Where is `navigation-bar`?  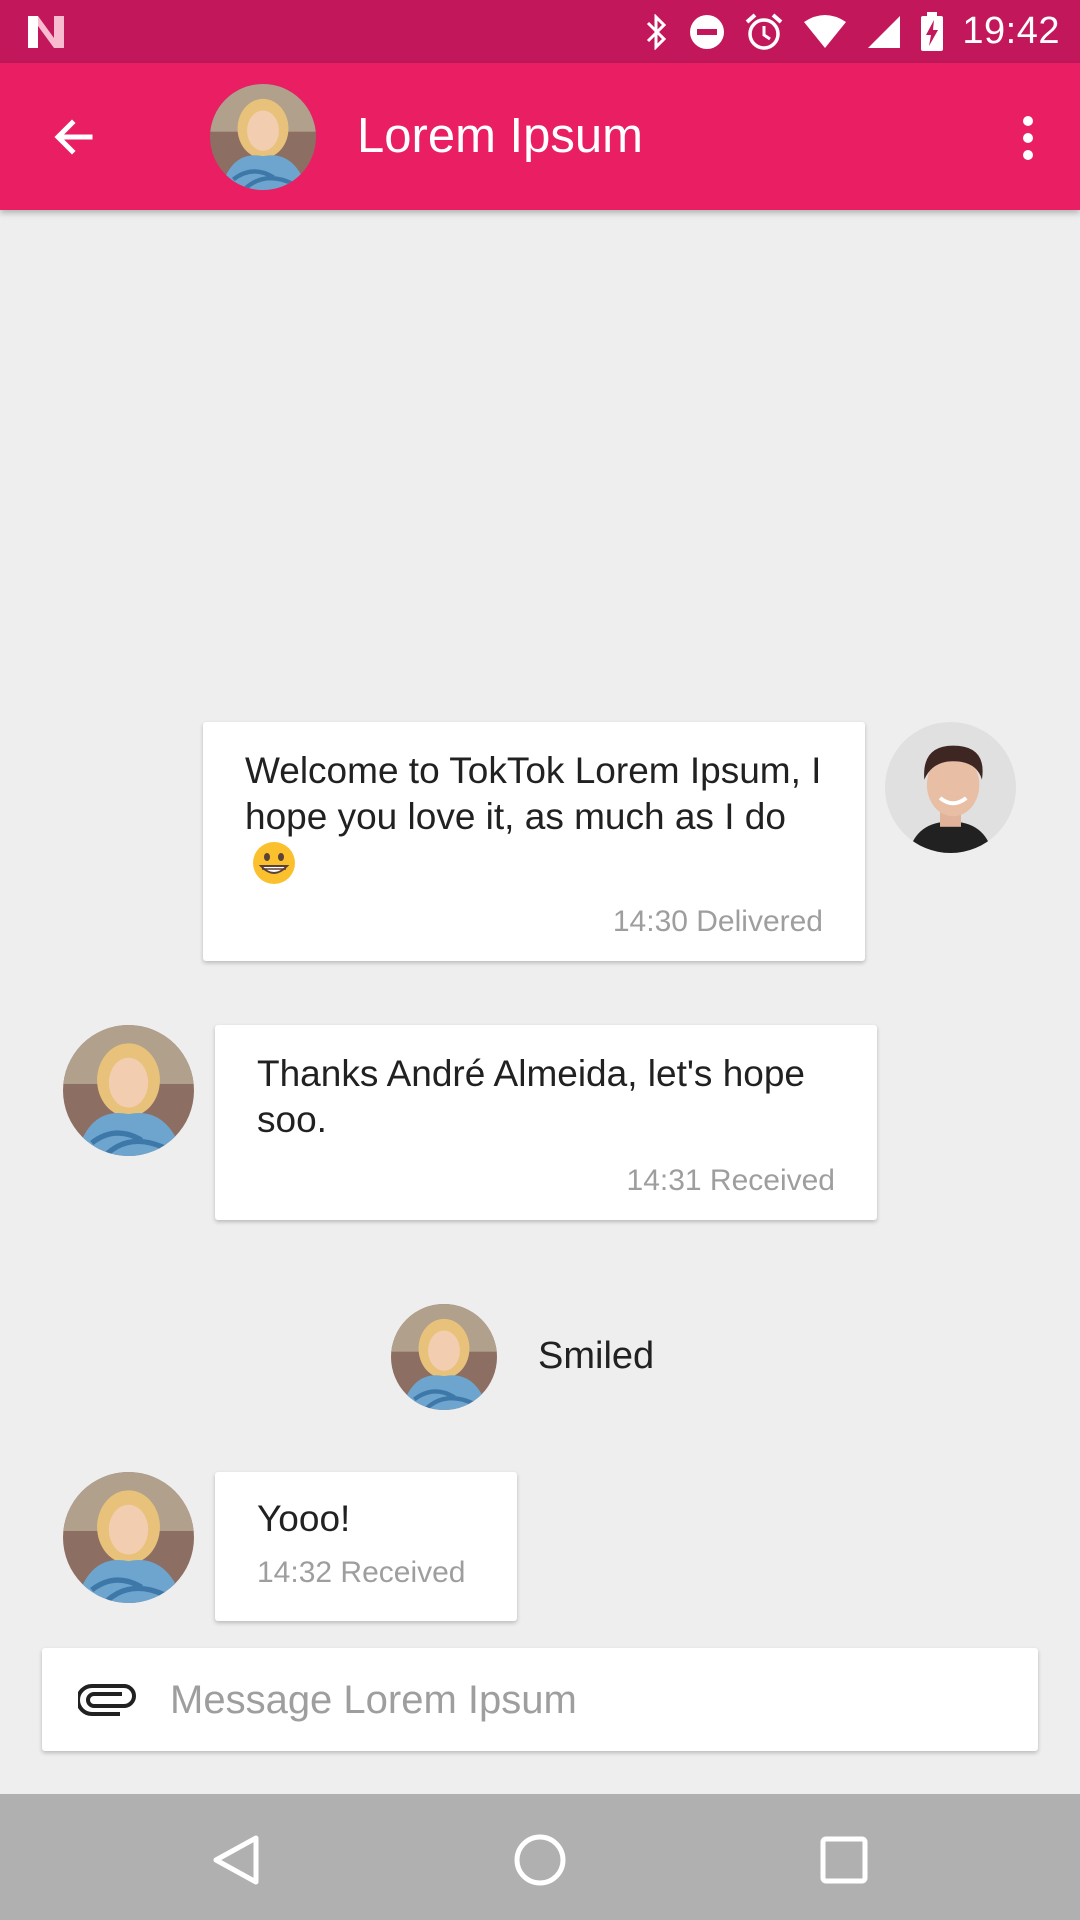
navigation-bar is located at coordinates (540, 1857).